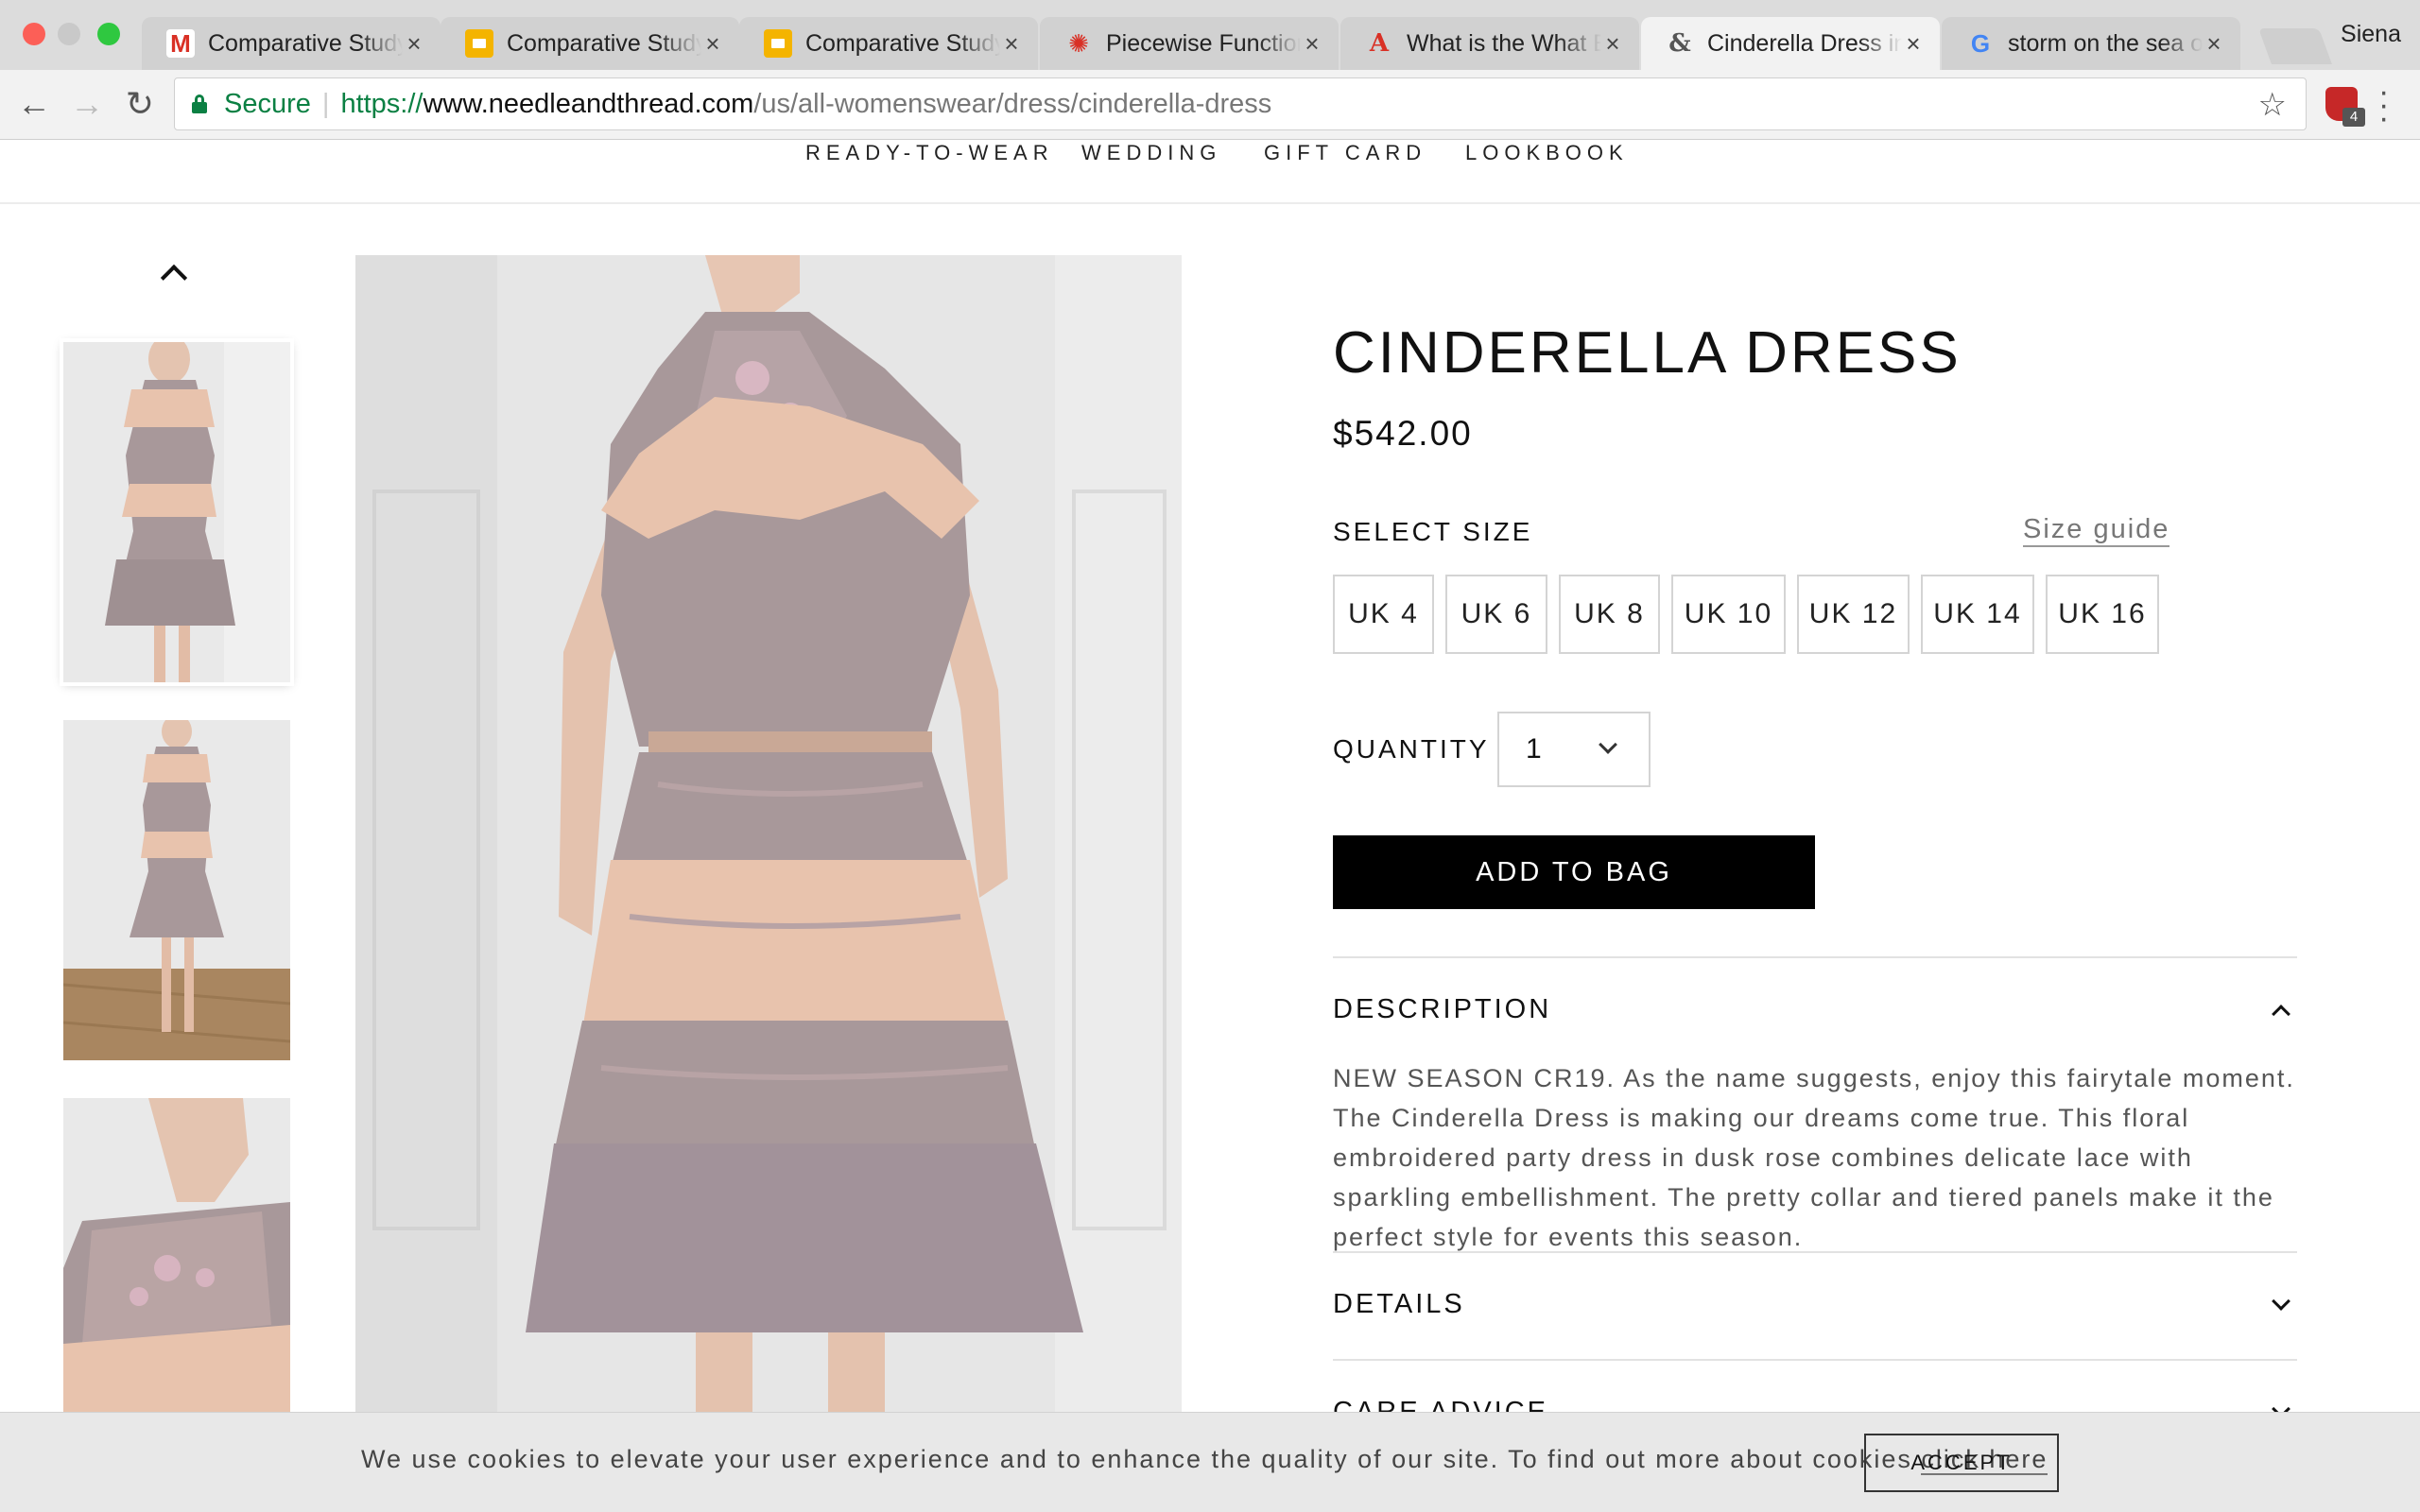 This screenshot has height=1512, width=2420. I want to click on gmail-icon: M, so click(180, 43).